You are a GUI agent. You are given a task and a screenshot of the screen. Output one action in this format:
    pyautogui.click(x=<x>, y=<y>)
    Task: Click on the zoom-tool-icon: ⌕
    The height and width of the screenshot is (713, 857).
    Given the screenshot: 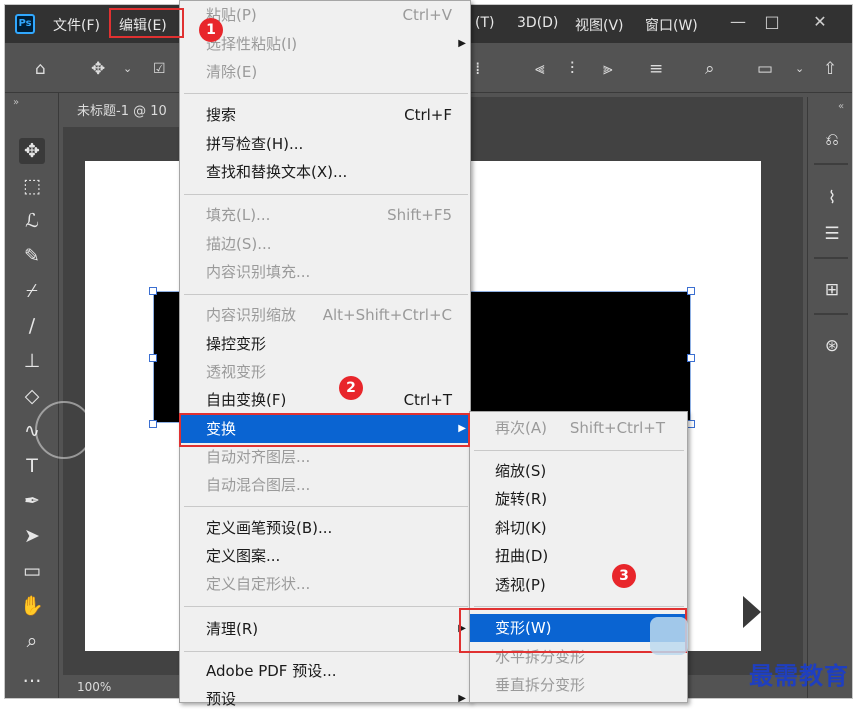 What is the action you would take?
    pyautogui.click(x=32, y=641)
    